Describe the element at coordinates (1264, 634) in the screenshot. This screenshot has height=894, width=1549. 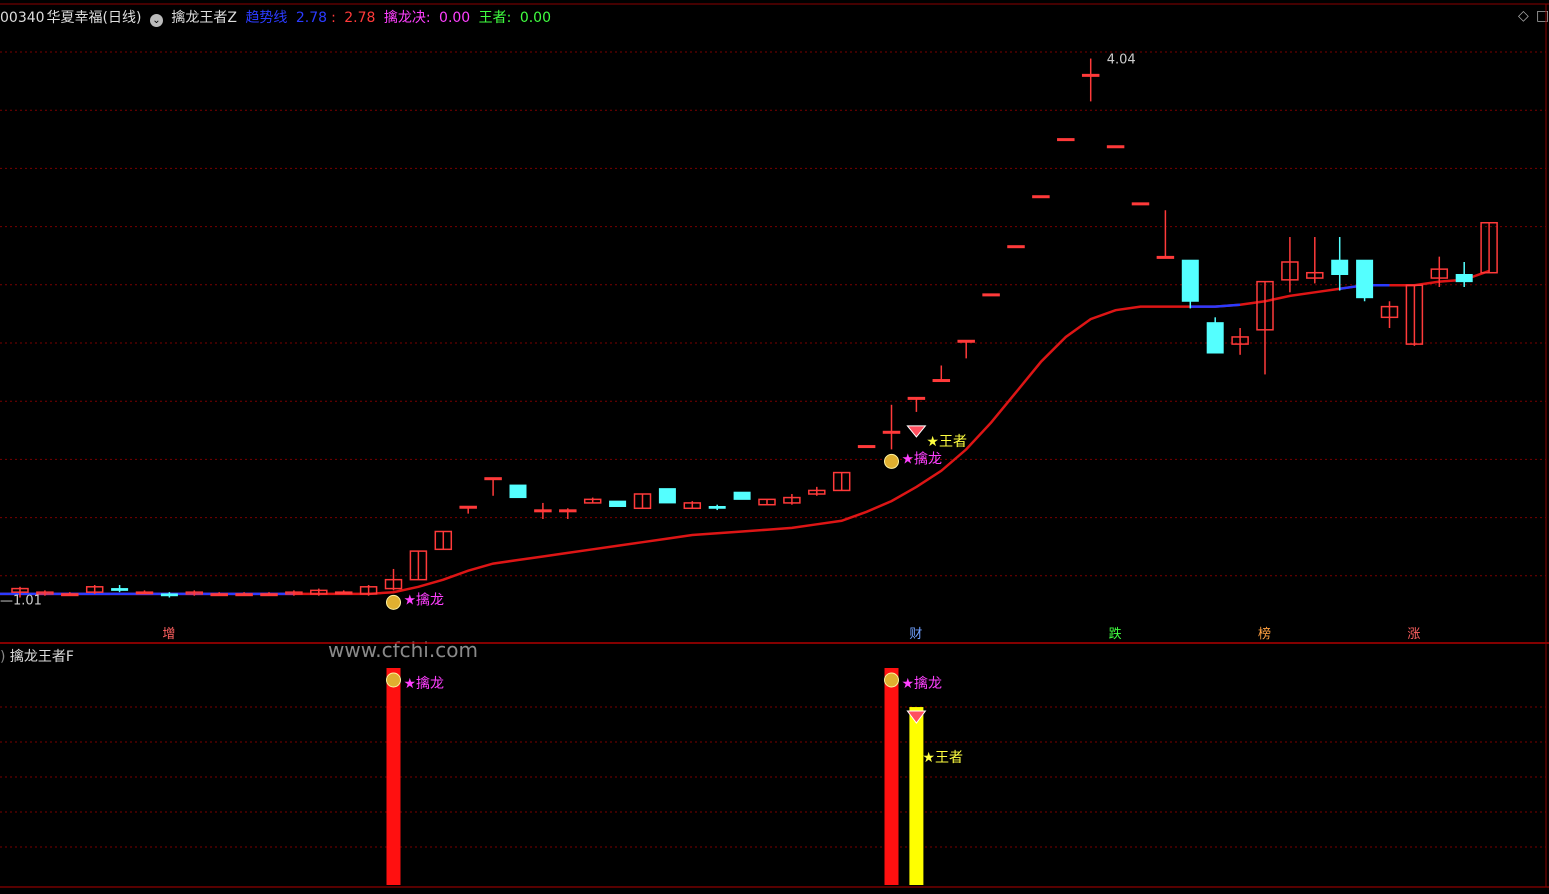
I see `bottom-marker: 榜` at that location.